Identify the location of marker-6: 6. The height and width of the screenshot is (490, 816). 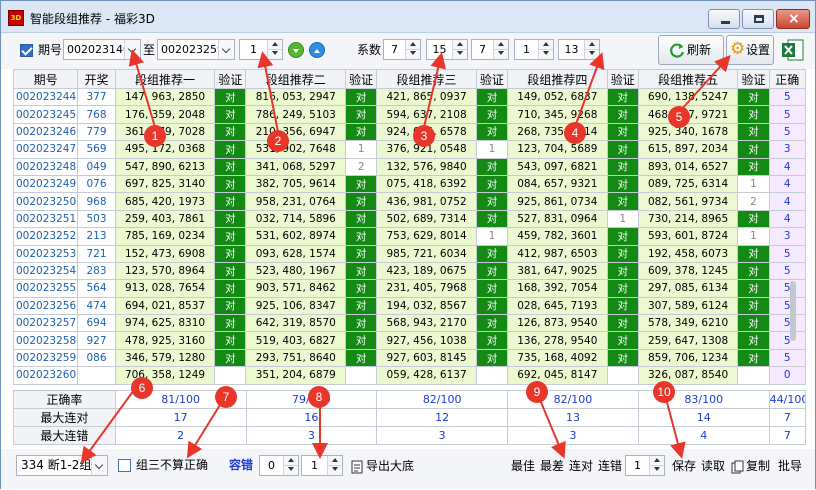
(142, 388).